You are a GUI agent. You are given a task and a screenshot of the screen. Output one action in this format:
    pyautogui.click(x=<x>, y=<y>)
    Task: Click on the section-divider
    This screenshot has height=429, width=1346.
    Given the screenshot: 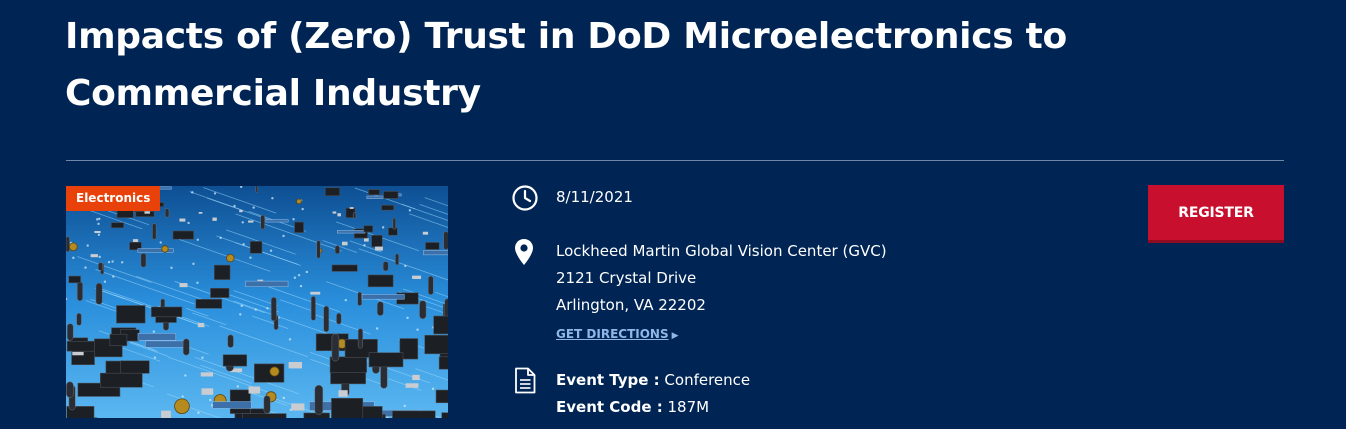 What is the action you would take?
    pyautogui.click(x=675, y=160)
    